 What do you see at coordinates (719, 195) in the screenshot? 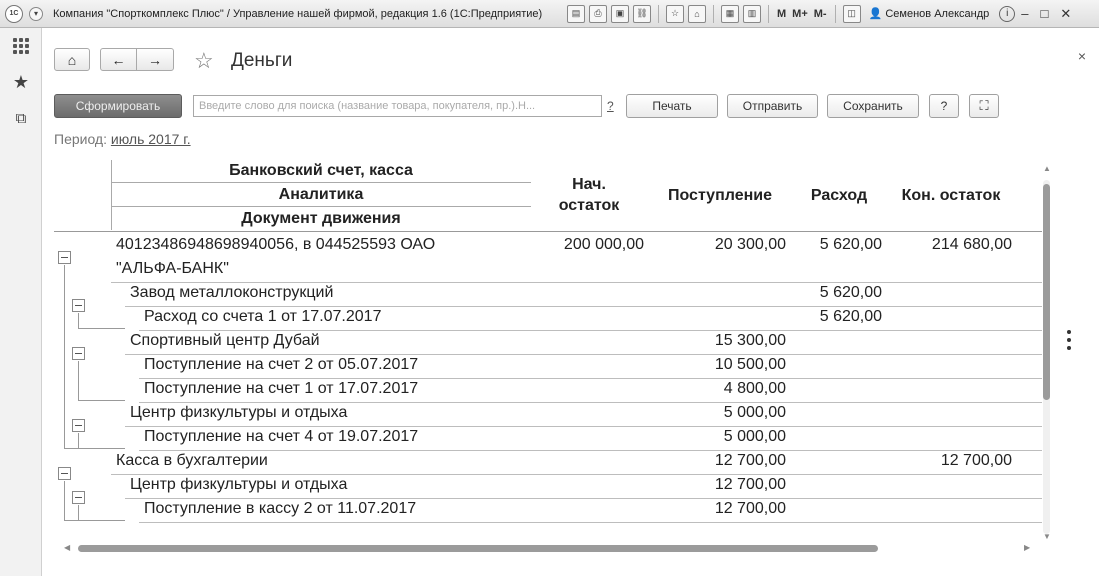
I see `header-income: Поступление` at bounding box center [719, 195].